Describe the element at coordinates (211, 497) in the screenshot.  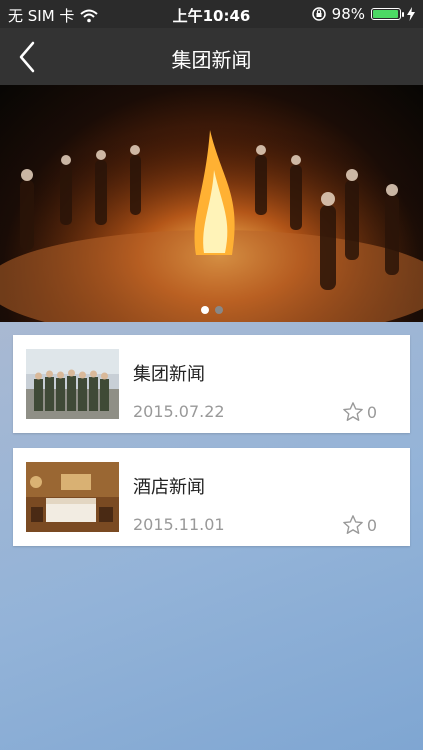
I see `news-item-hotel: 酒店新闻 2015.11.01 0` at that location.